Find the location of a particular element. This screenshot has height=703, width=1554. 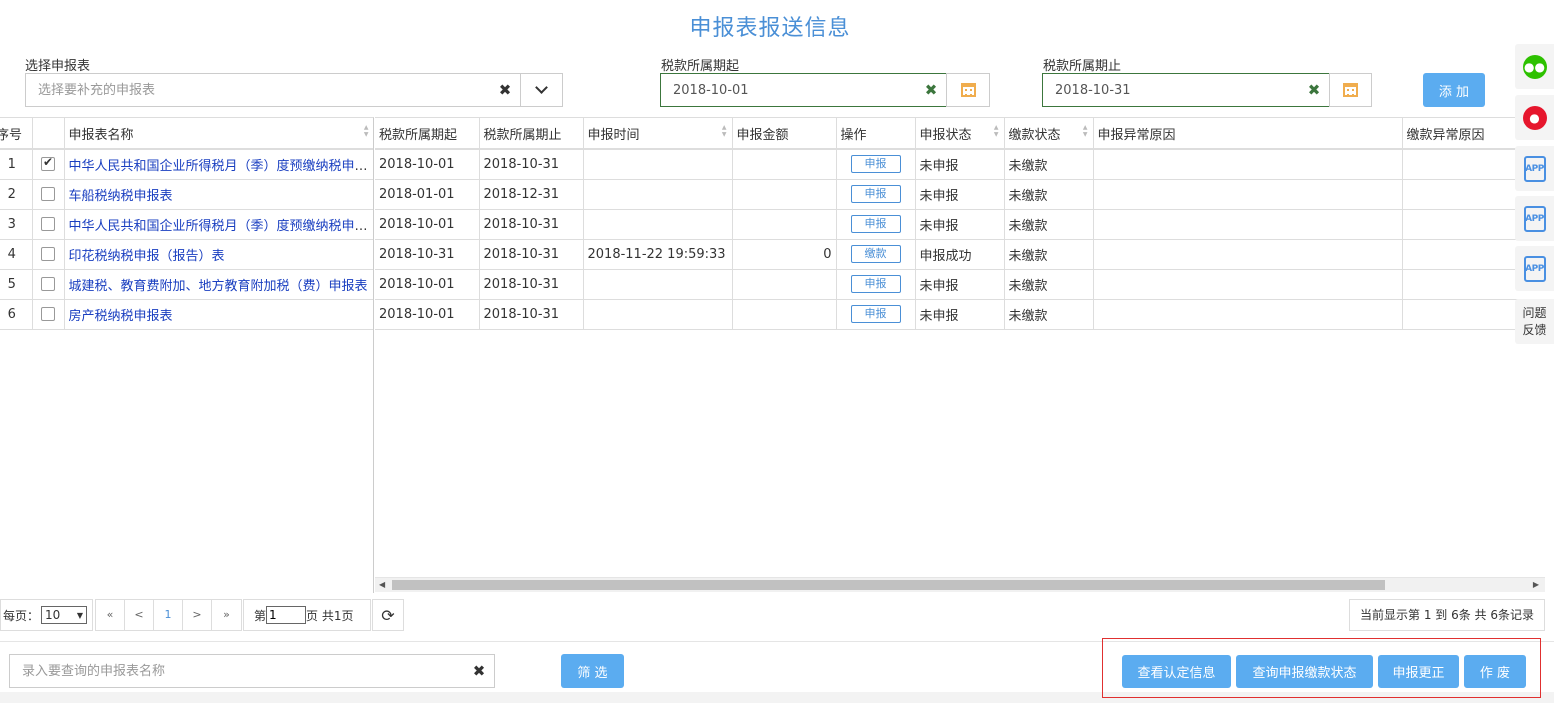

first-page-link: « is located at coordinates (110, 615).